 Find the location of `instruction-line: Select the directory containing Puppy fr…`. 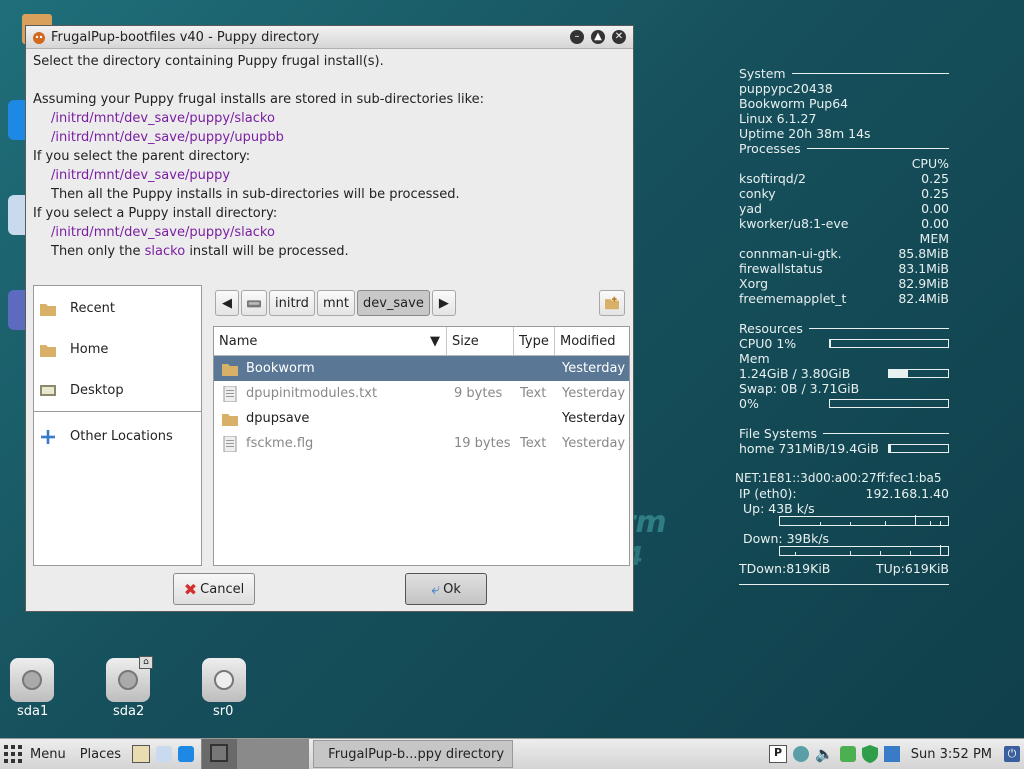

instruction-line: Select the directory containing Puppy fr… is located at coordinates (329, 61).